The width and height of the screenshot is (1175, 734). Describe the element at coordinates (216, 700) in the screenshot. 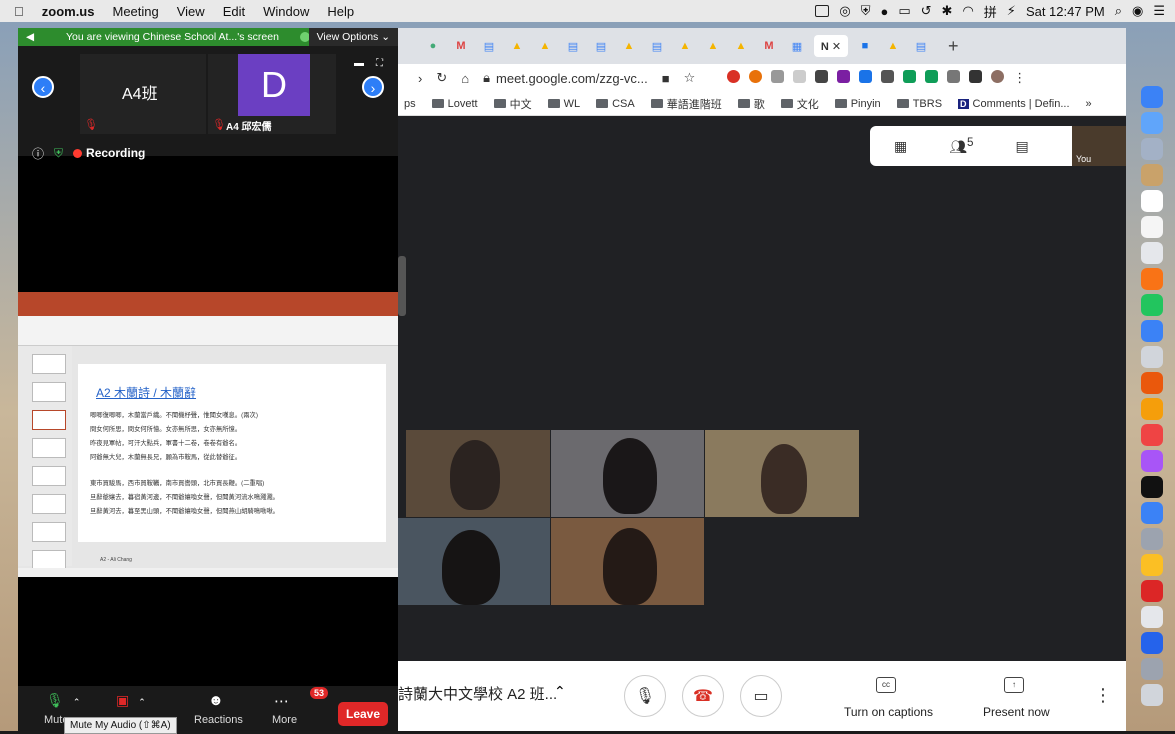

I see `reactions-button: ☻` at that location.